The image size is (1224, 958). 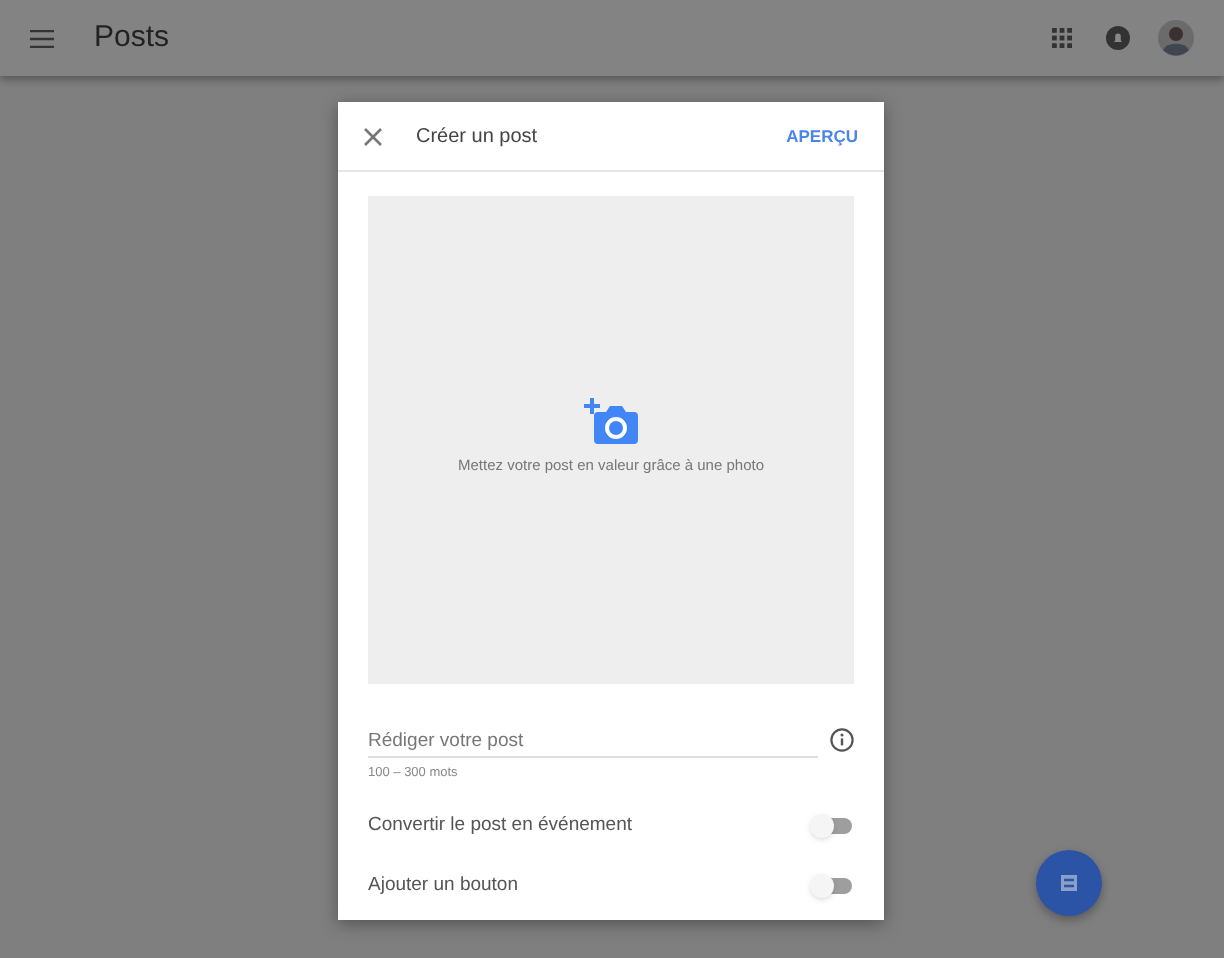 I want to click on floating-action-button, so click(x=1069, y=883).